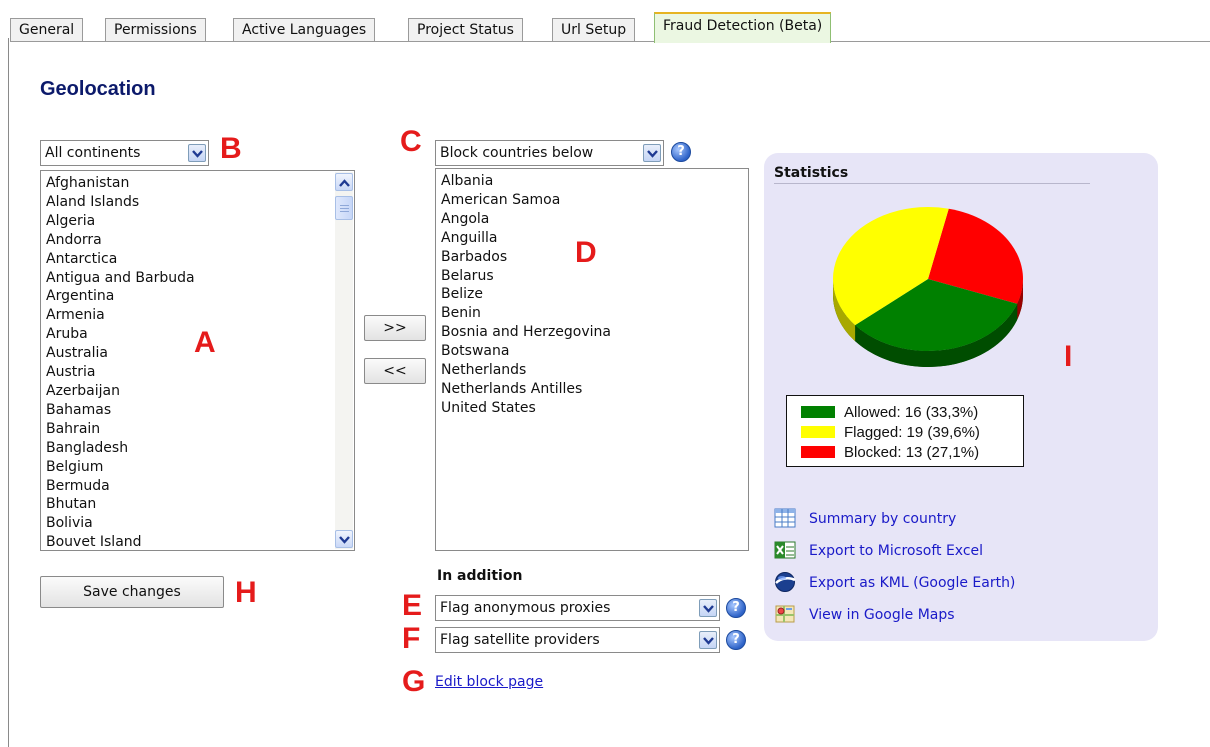 This screenshot has width=1210, height=747. Describe the element at coordinates (594, 408) in the screenshot. I see `list-item: United States` at that location.